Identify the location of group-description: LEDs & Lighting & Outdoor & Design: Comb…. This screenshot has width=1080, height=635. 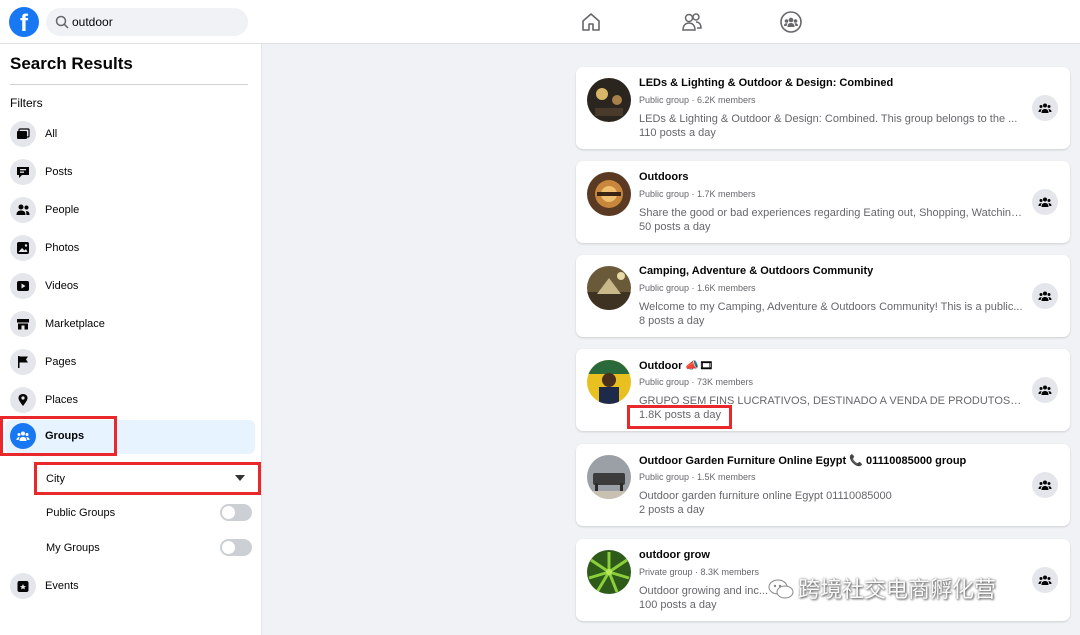
(828, 119).